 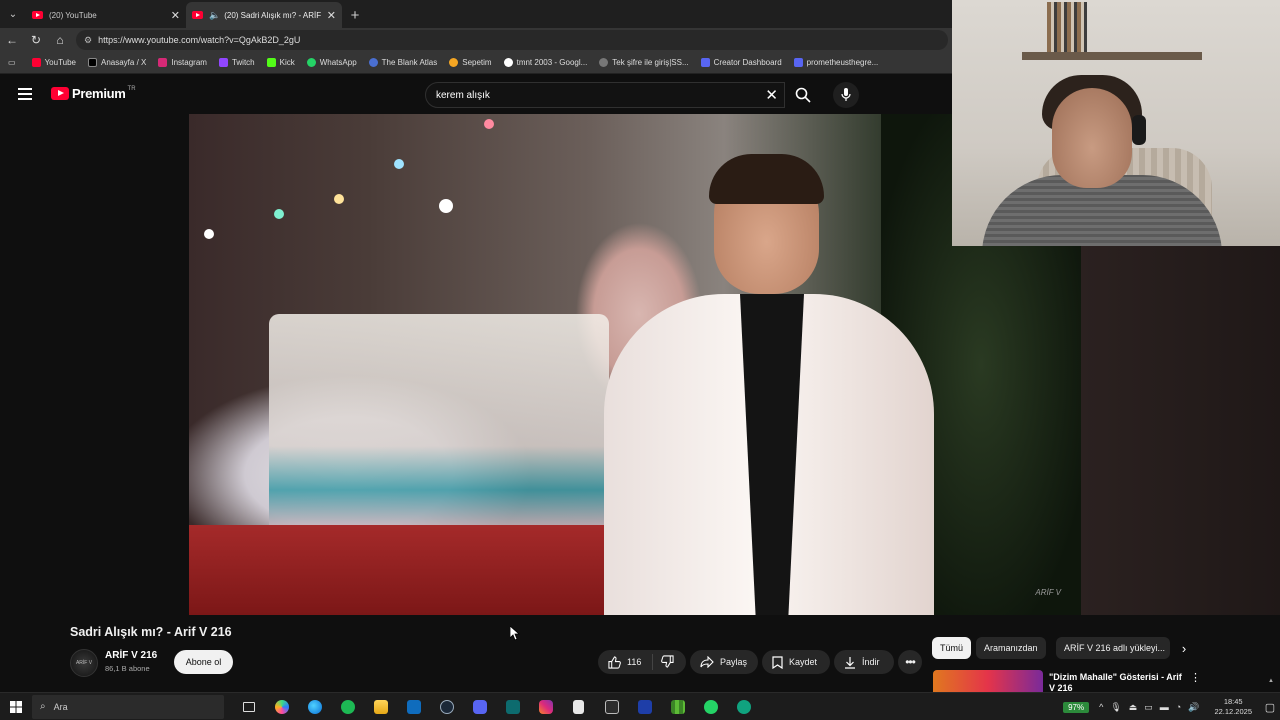 I want to click on eject-icon: ⏏, so click(x=1133, y=707).